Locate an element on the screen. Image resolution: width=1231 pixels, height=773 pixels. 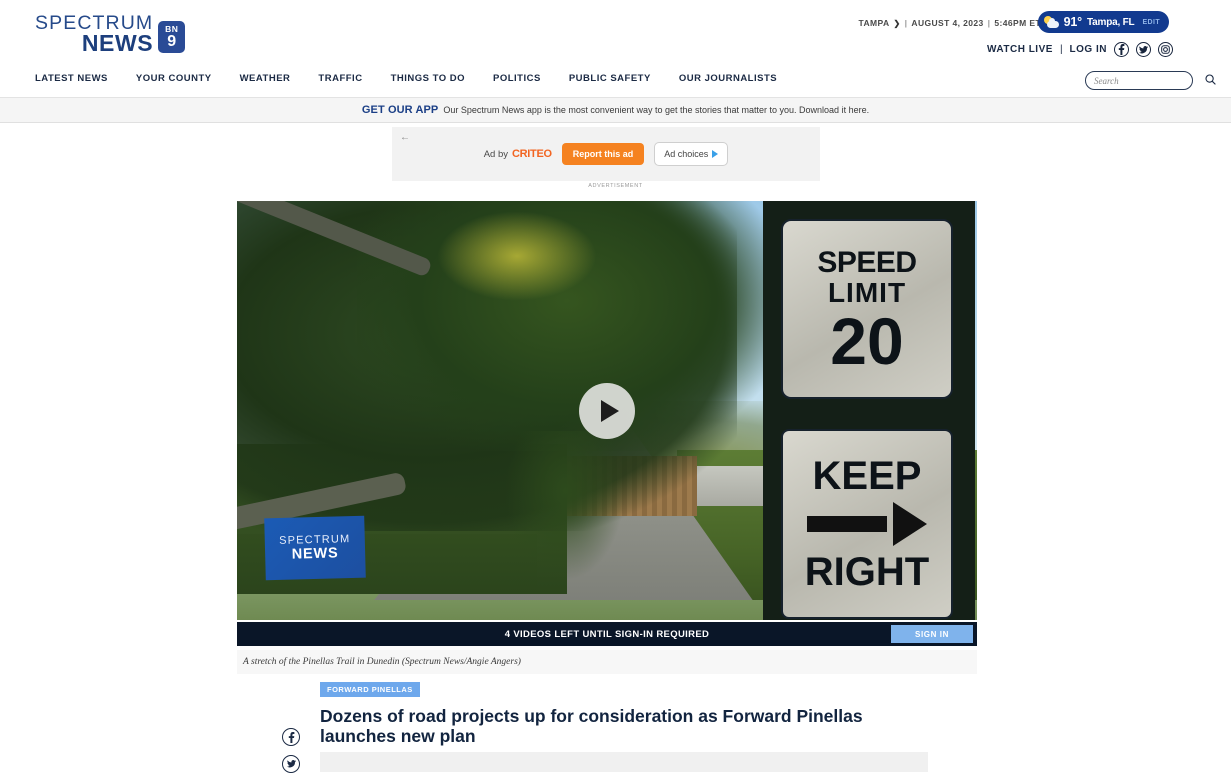
ad-container: ← Ad by CRITEO Report this ad Ad choices is located at coordinates (606, 154).